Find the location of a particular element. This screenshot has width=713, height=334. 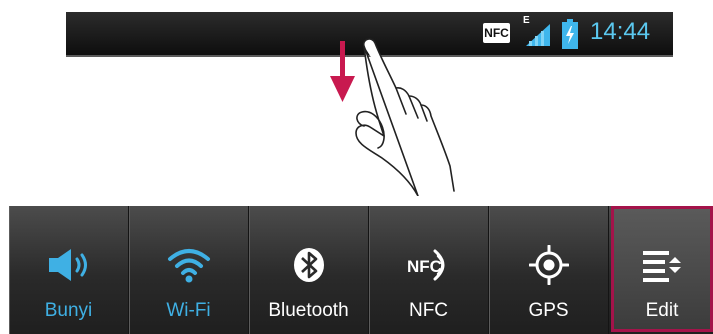

quick-setting-sound-label: Bunyi is located at coordinates (68, 310).